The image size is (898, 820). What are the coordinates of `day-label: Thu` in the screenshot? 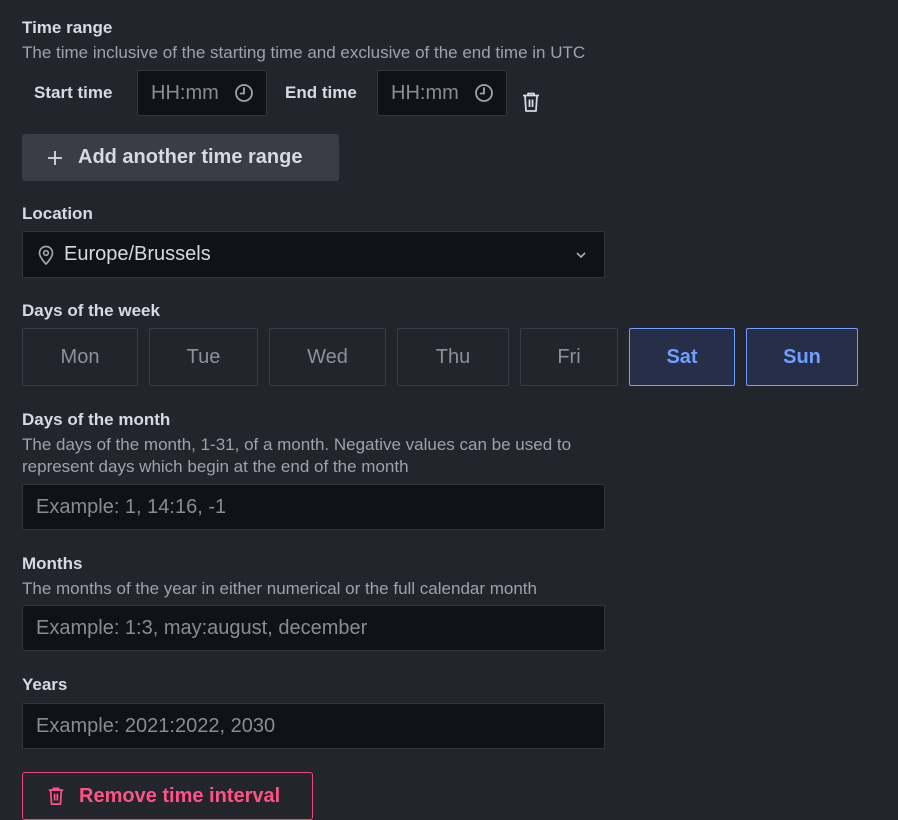 It's located at (453, 356).